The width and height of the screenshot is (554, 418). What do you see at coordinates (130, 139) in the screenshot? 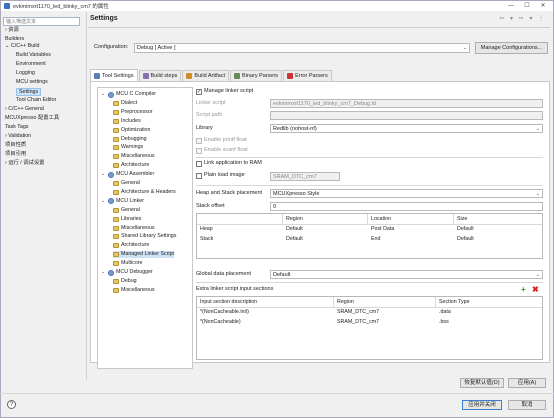
I see `tree-item: Debugging` at bounding box center [130, 139].